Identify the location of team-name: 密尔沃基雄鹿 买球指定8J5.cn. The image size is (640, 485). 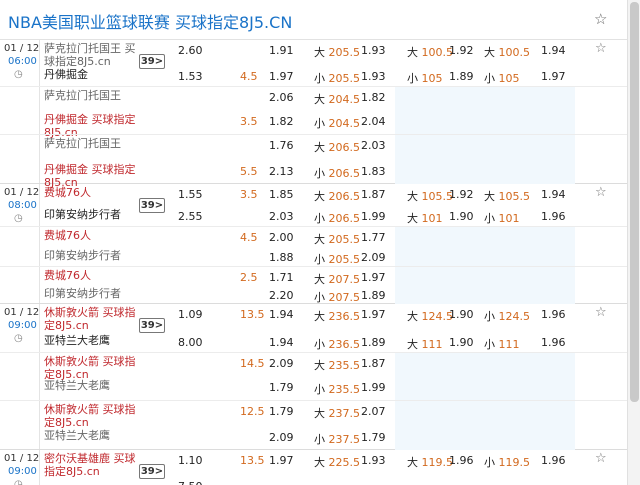
(90, 465).